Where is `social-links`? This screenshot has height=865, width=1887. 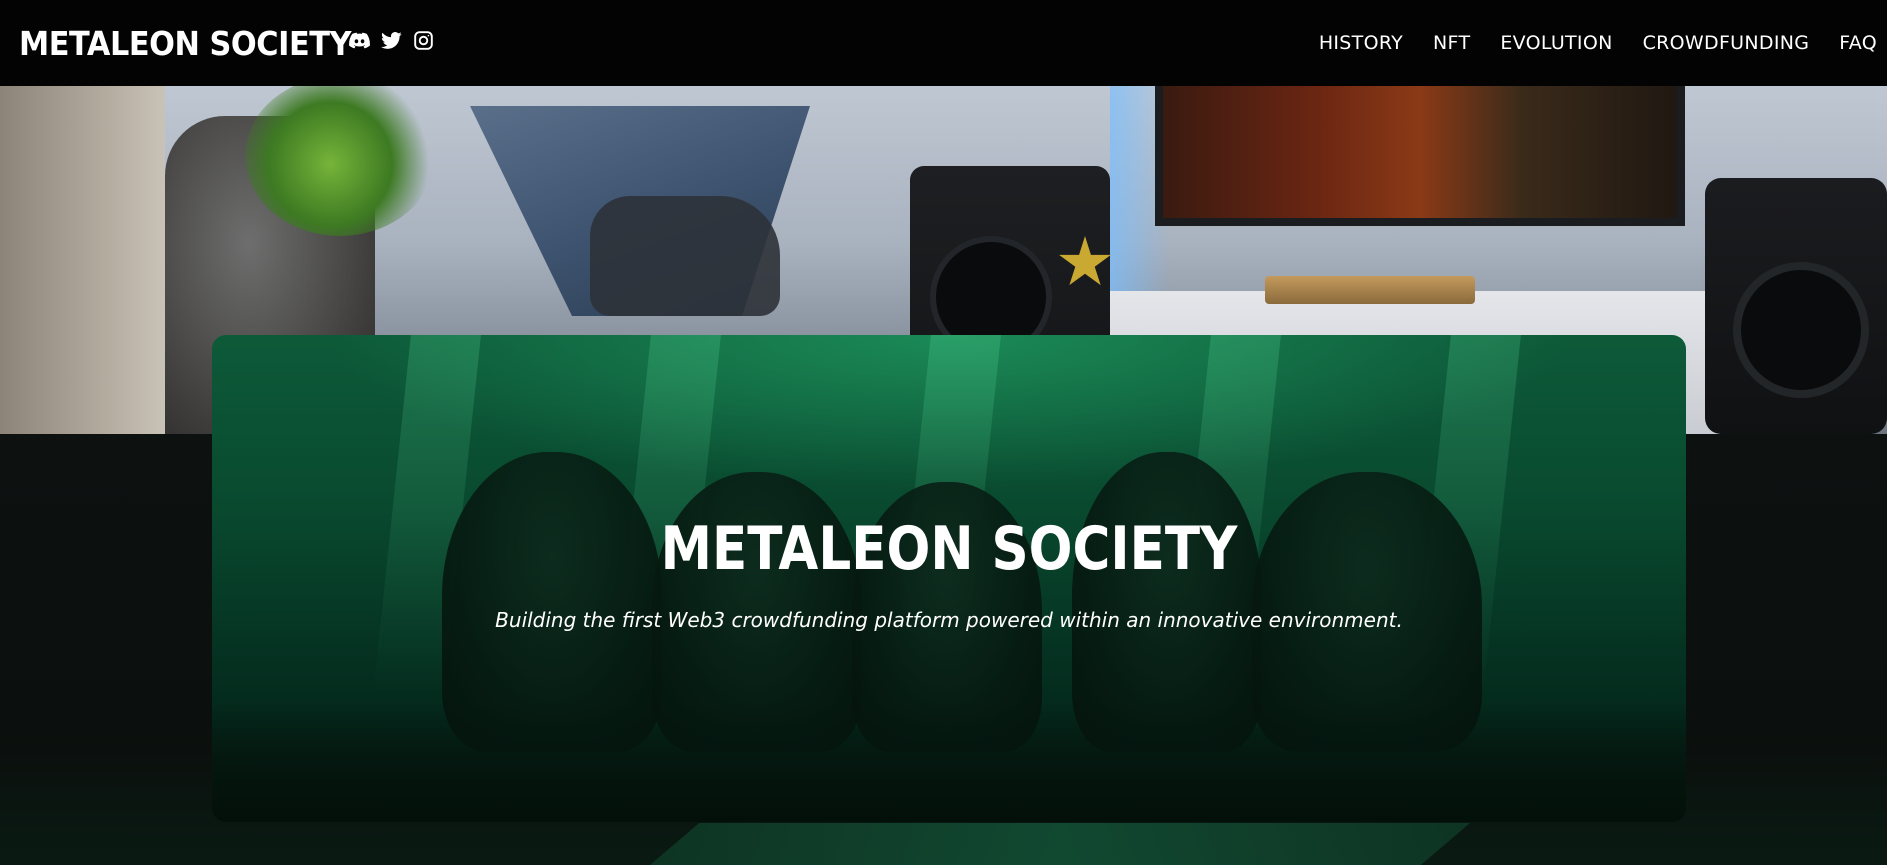
social-links is located at coordinates (391, 40).